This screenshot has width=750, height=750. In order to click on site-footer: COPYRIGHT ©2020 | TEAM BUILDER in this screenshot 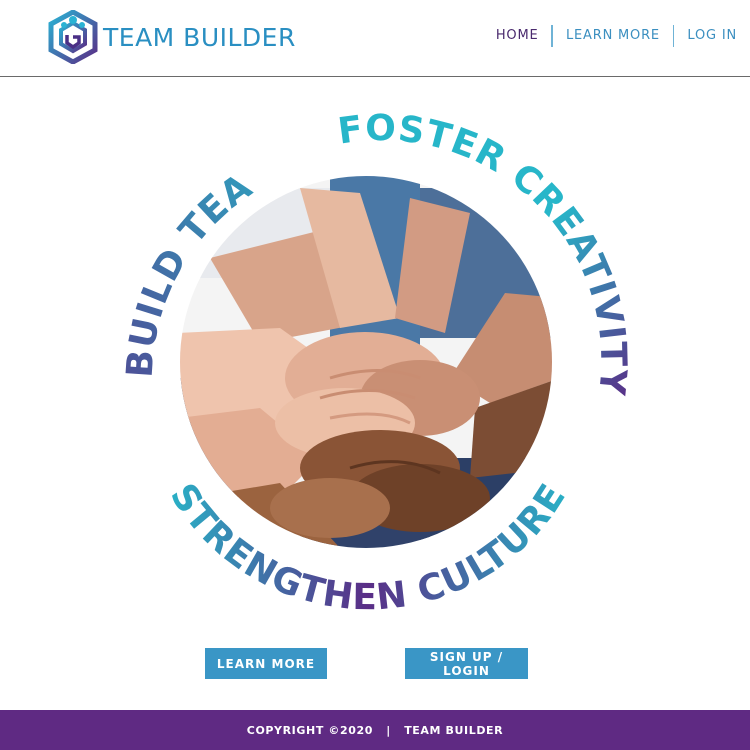, I will do `click(375, 730)`.